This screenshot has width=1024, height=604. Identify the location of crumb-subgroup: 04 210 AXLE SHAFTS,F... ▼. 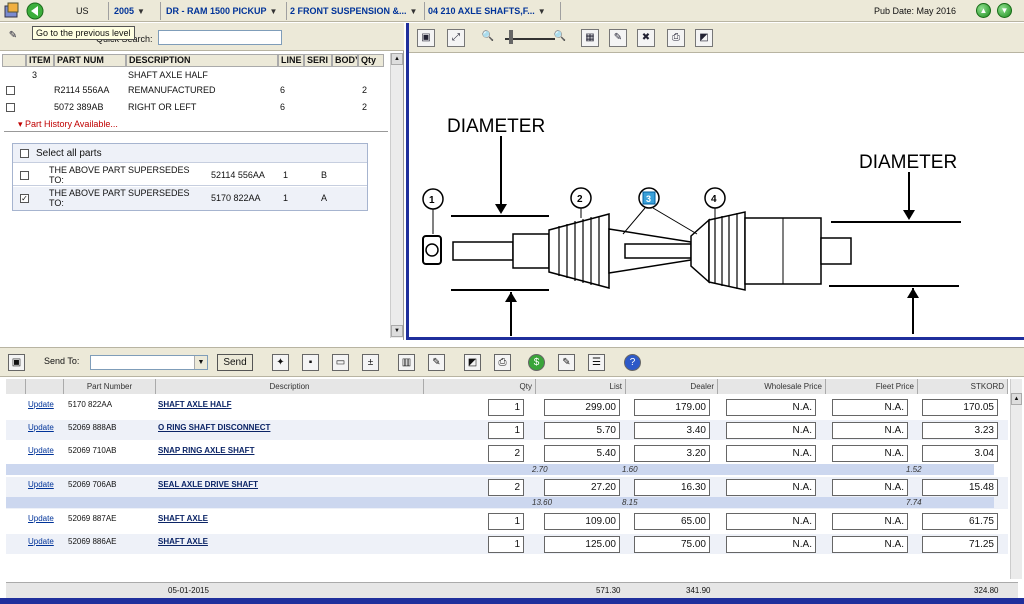
(493, 11).